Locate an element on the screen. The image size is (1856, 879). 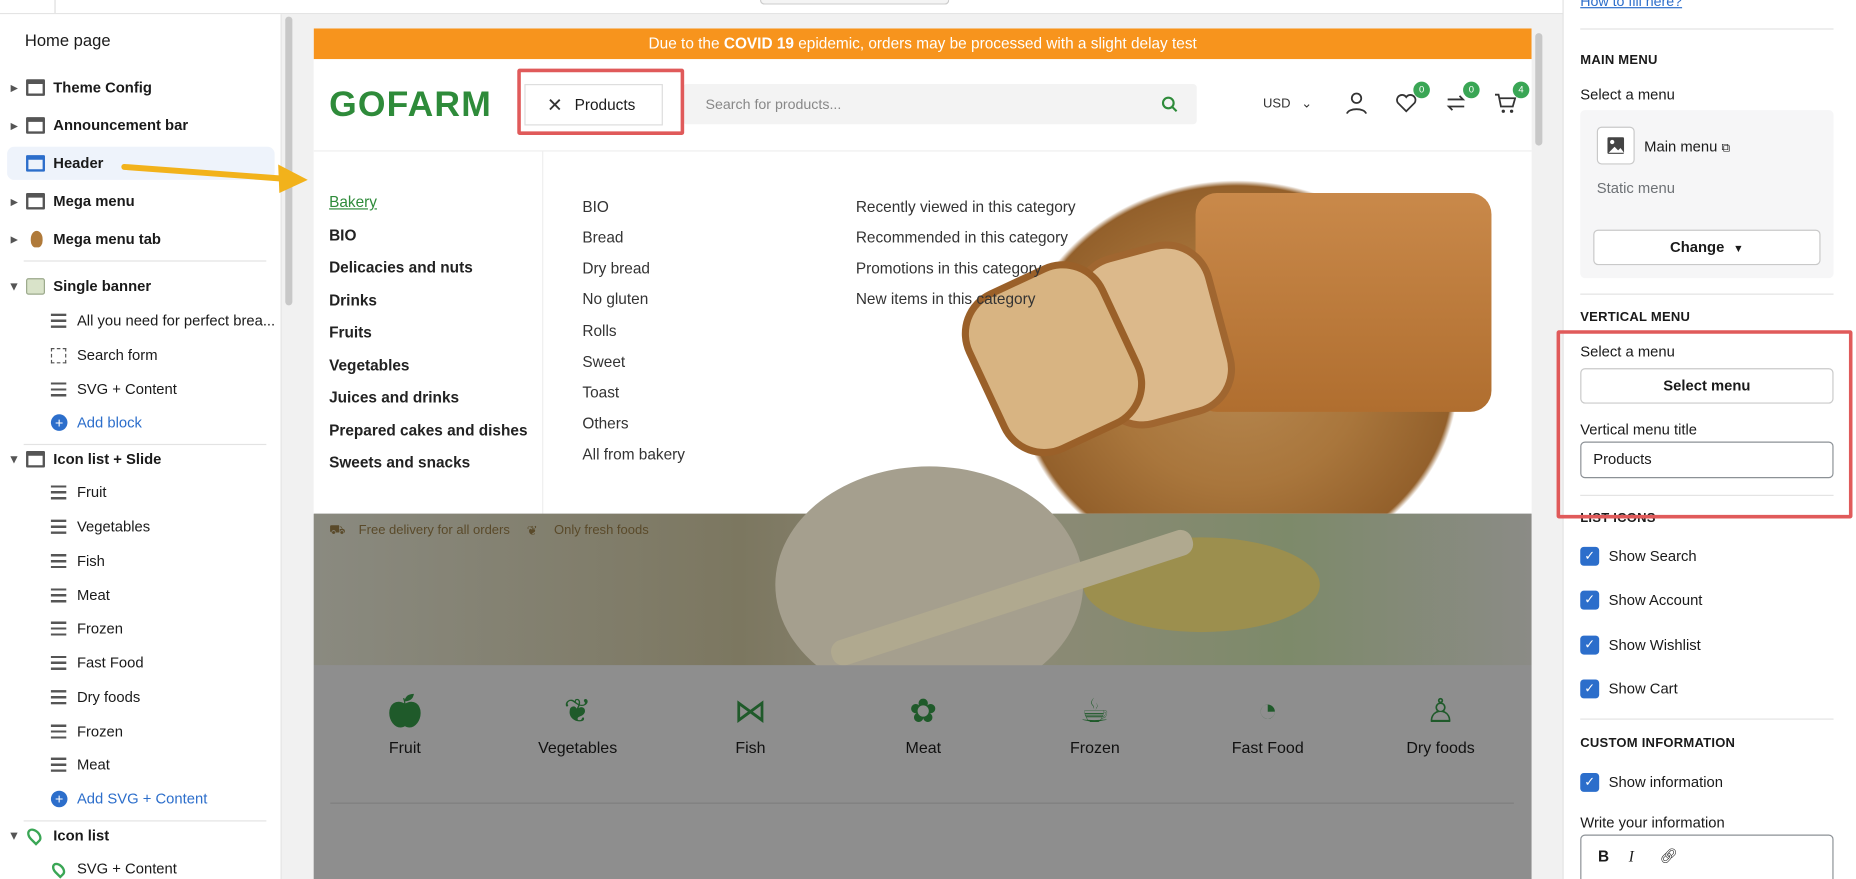
toolbar-separator is located at coordinates (55, 7).